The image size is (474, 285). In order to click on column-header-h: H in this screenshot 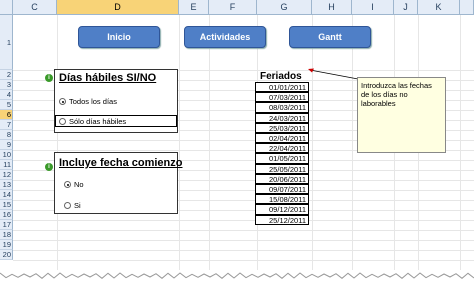, I will do `click(332, 7)`.